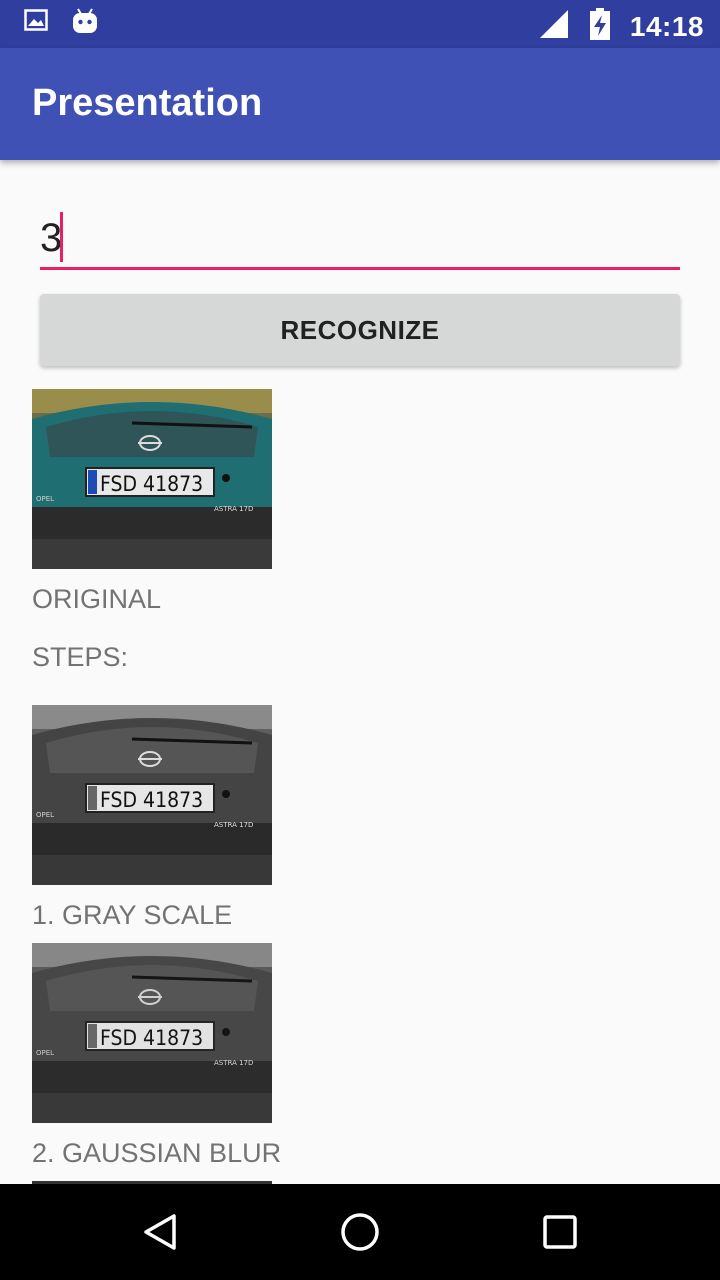 This screenshot has width=720, height=1280. I want to click on android-icon, so click(85, 24).